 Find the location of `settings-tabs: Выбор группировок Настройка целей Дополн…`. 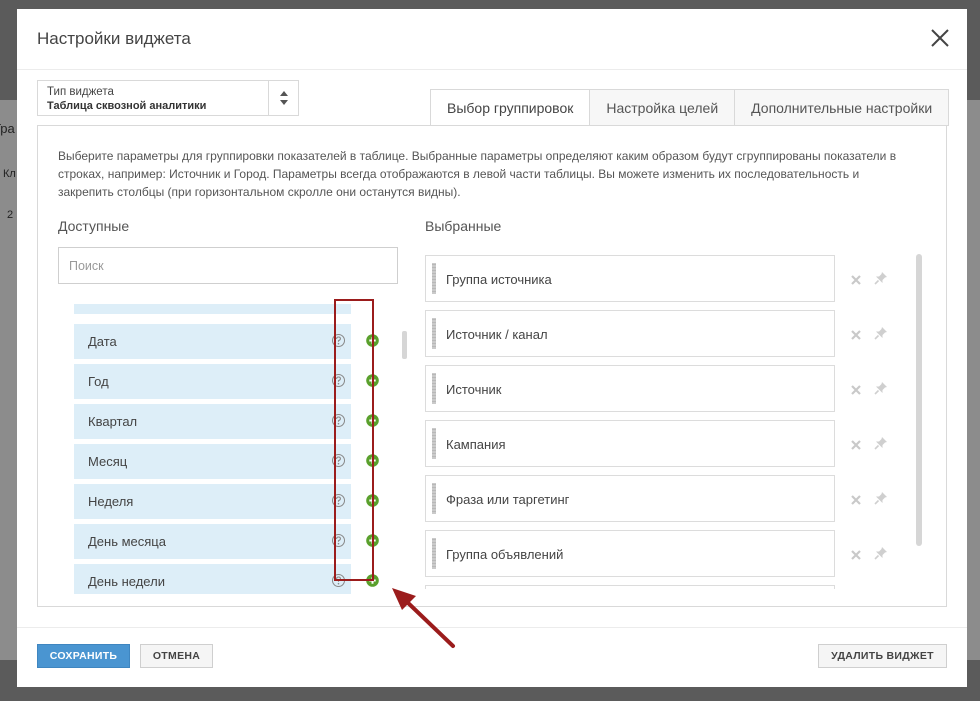

settings-tabs: Выбор группировок Настройка целей Дополн… is located at coordinates (690, 107).